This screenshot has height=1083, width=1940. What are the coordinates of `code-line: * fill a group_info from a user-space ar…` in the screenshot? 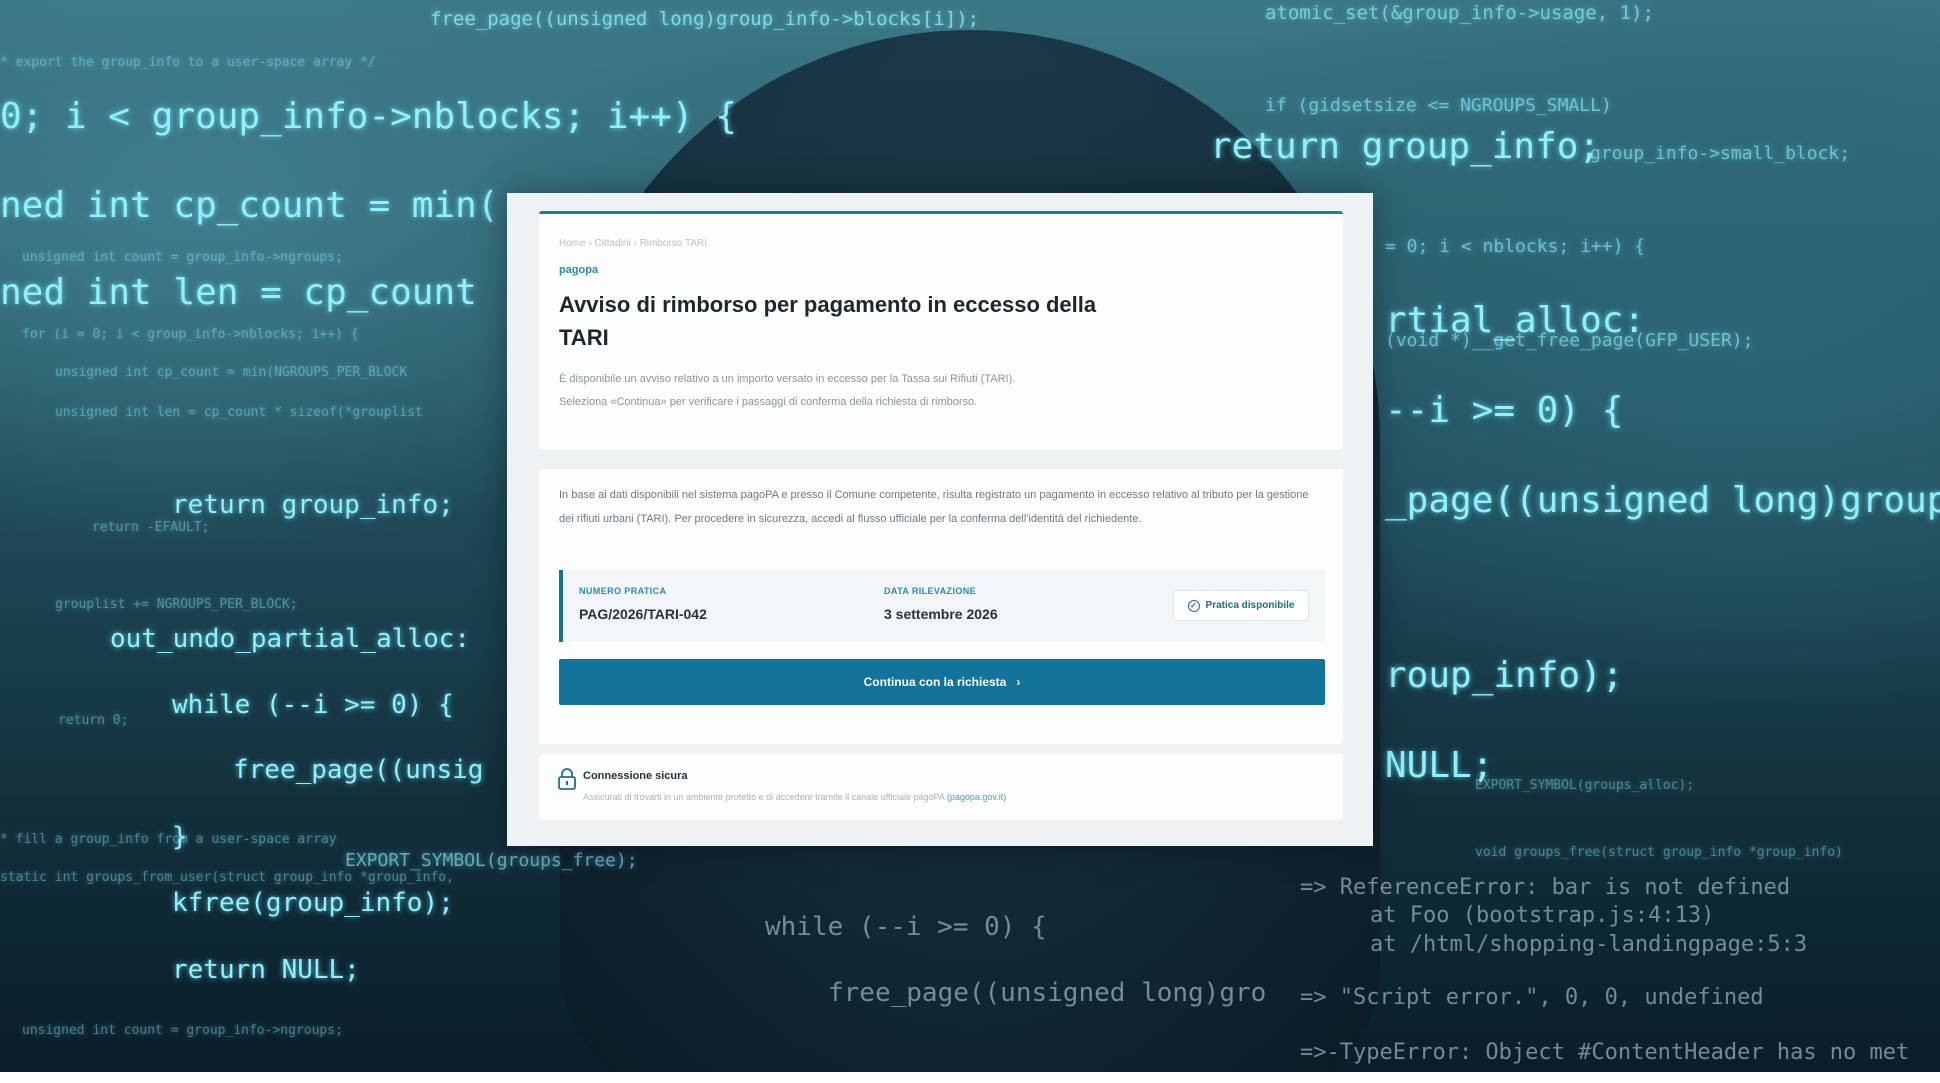 It's located at (168, 839).